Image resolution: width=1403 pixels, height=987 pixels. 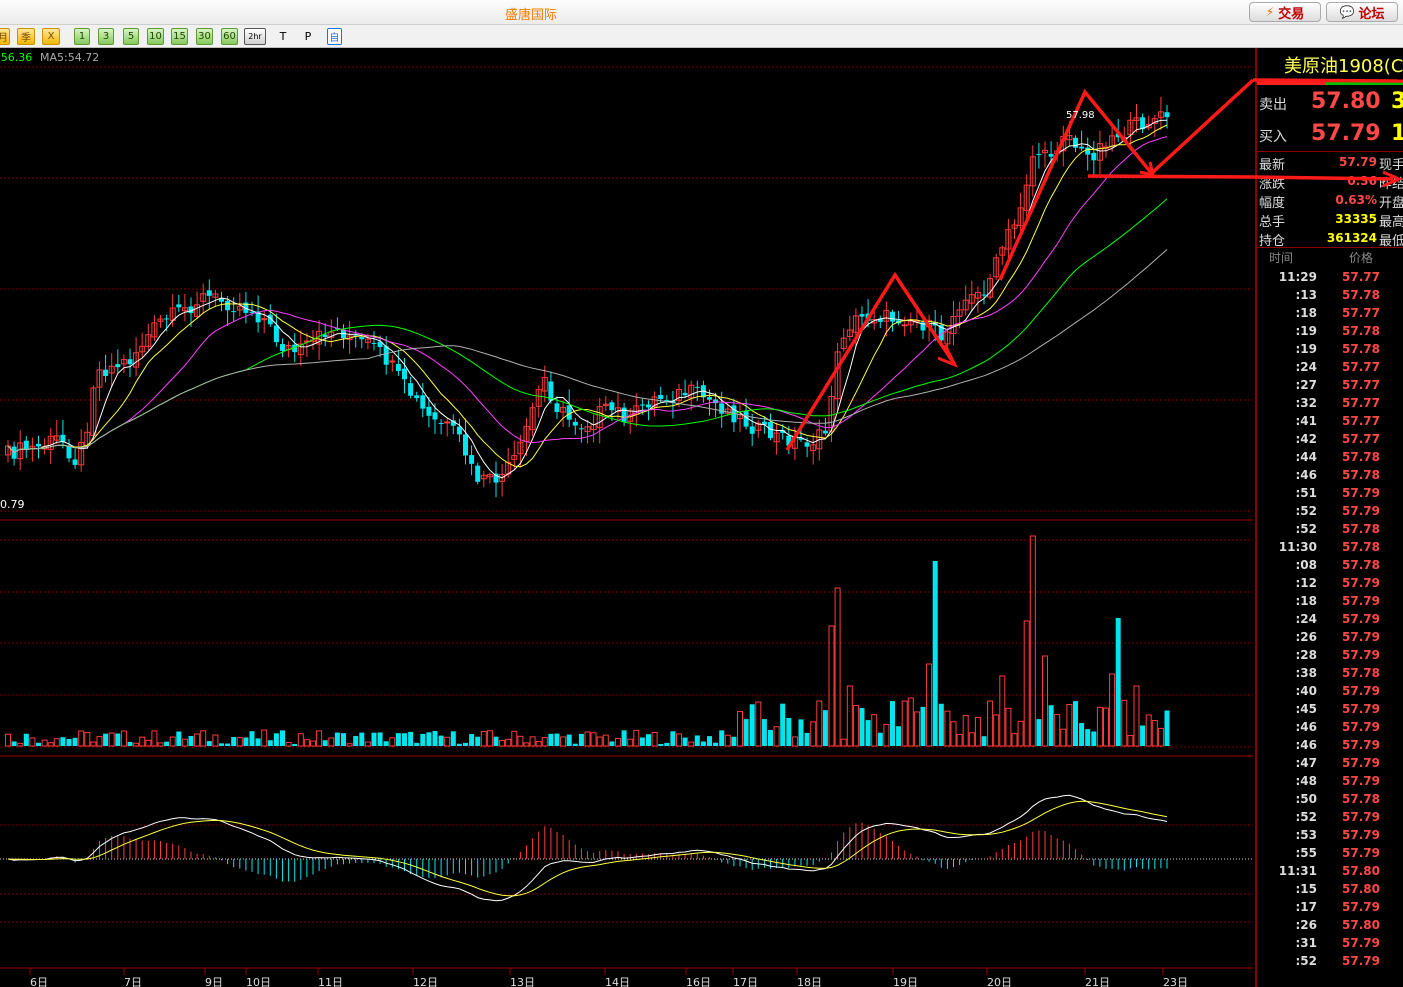 I want to click on custom-period-button: 自, so click(x=334, y=36).